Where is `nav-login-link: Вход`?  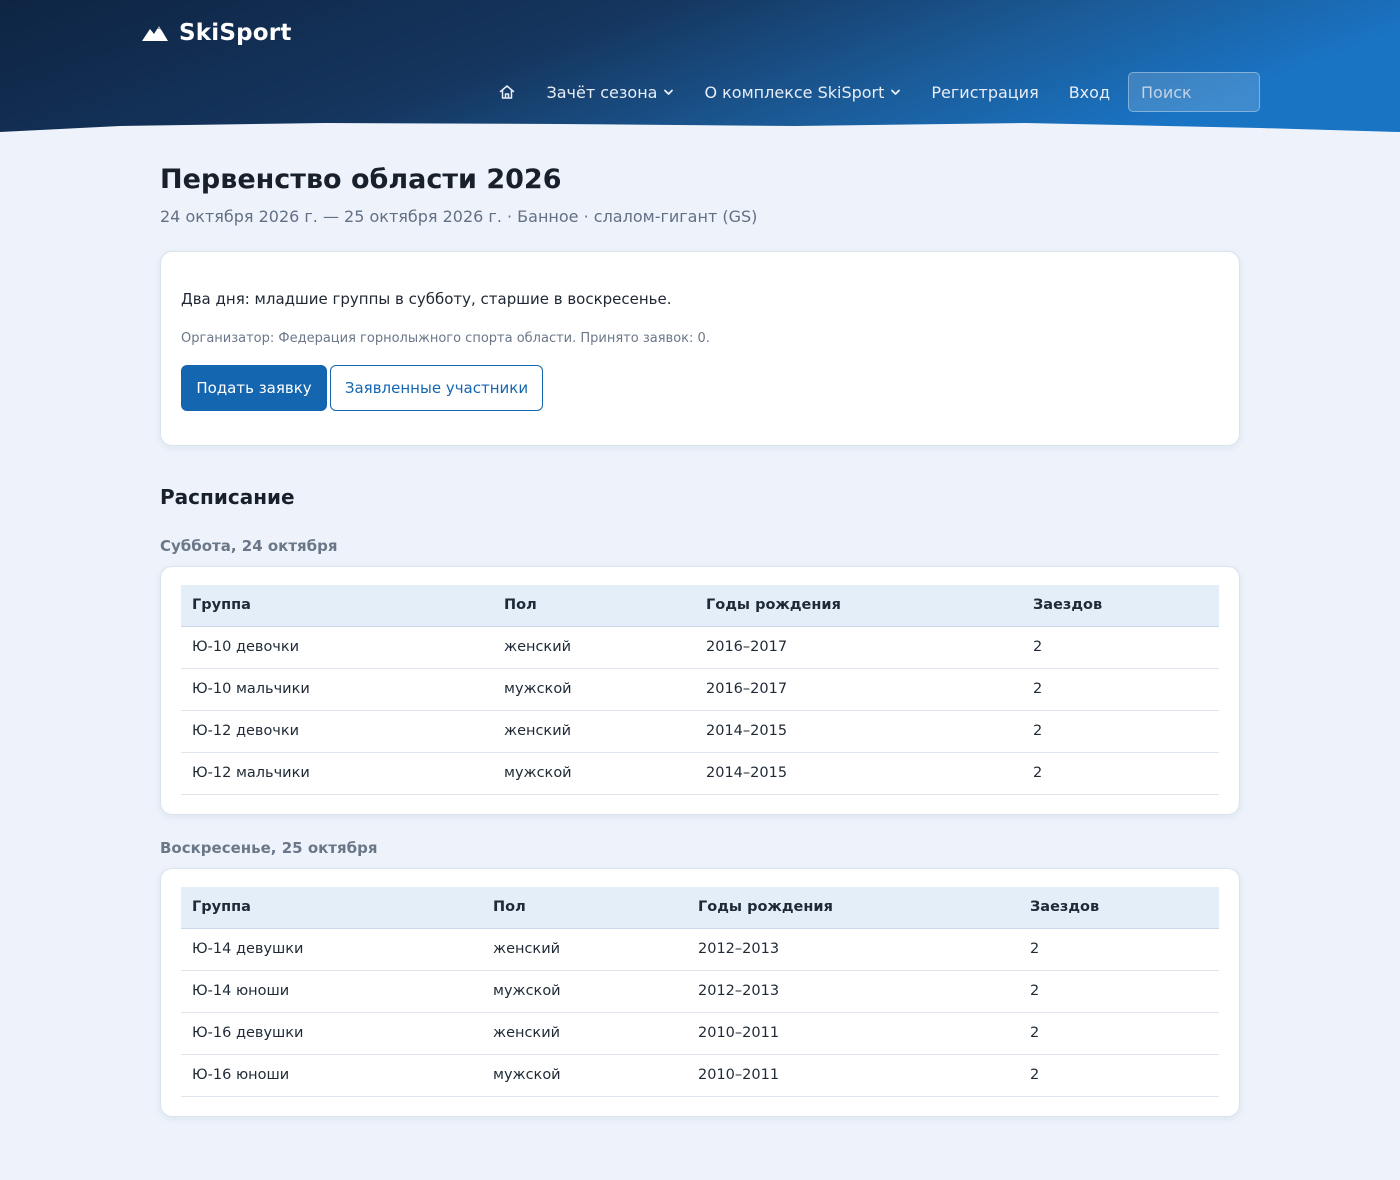 nav-login-link: Вход is located at coordinates (1089, 92).